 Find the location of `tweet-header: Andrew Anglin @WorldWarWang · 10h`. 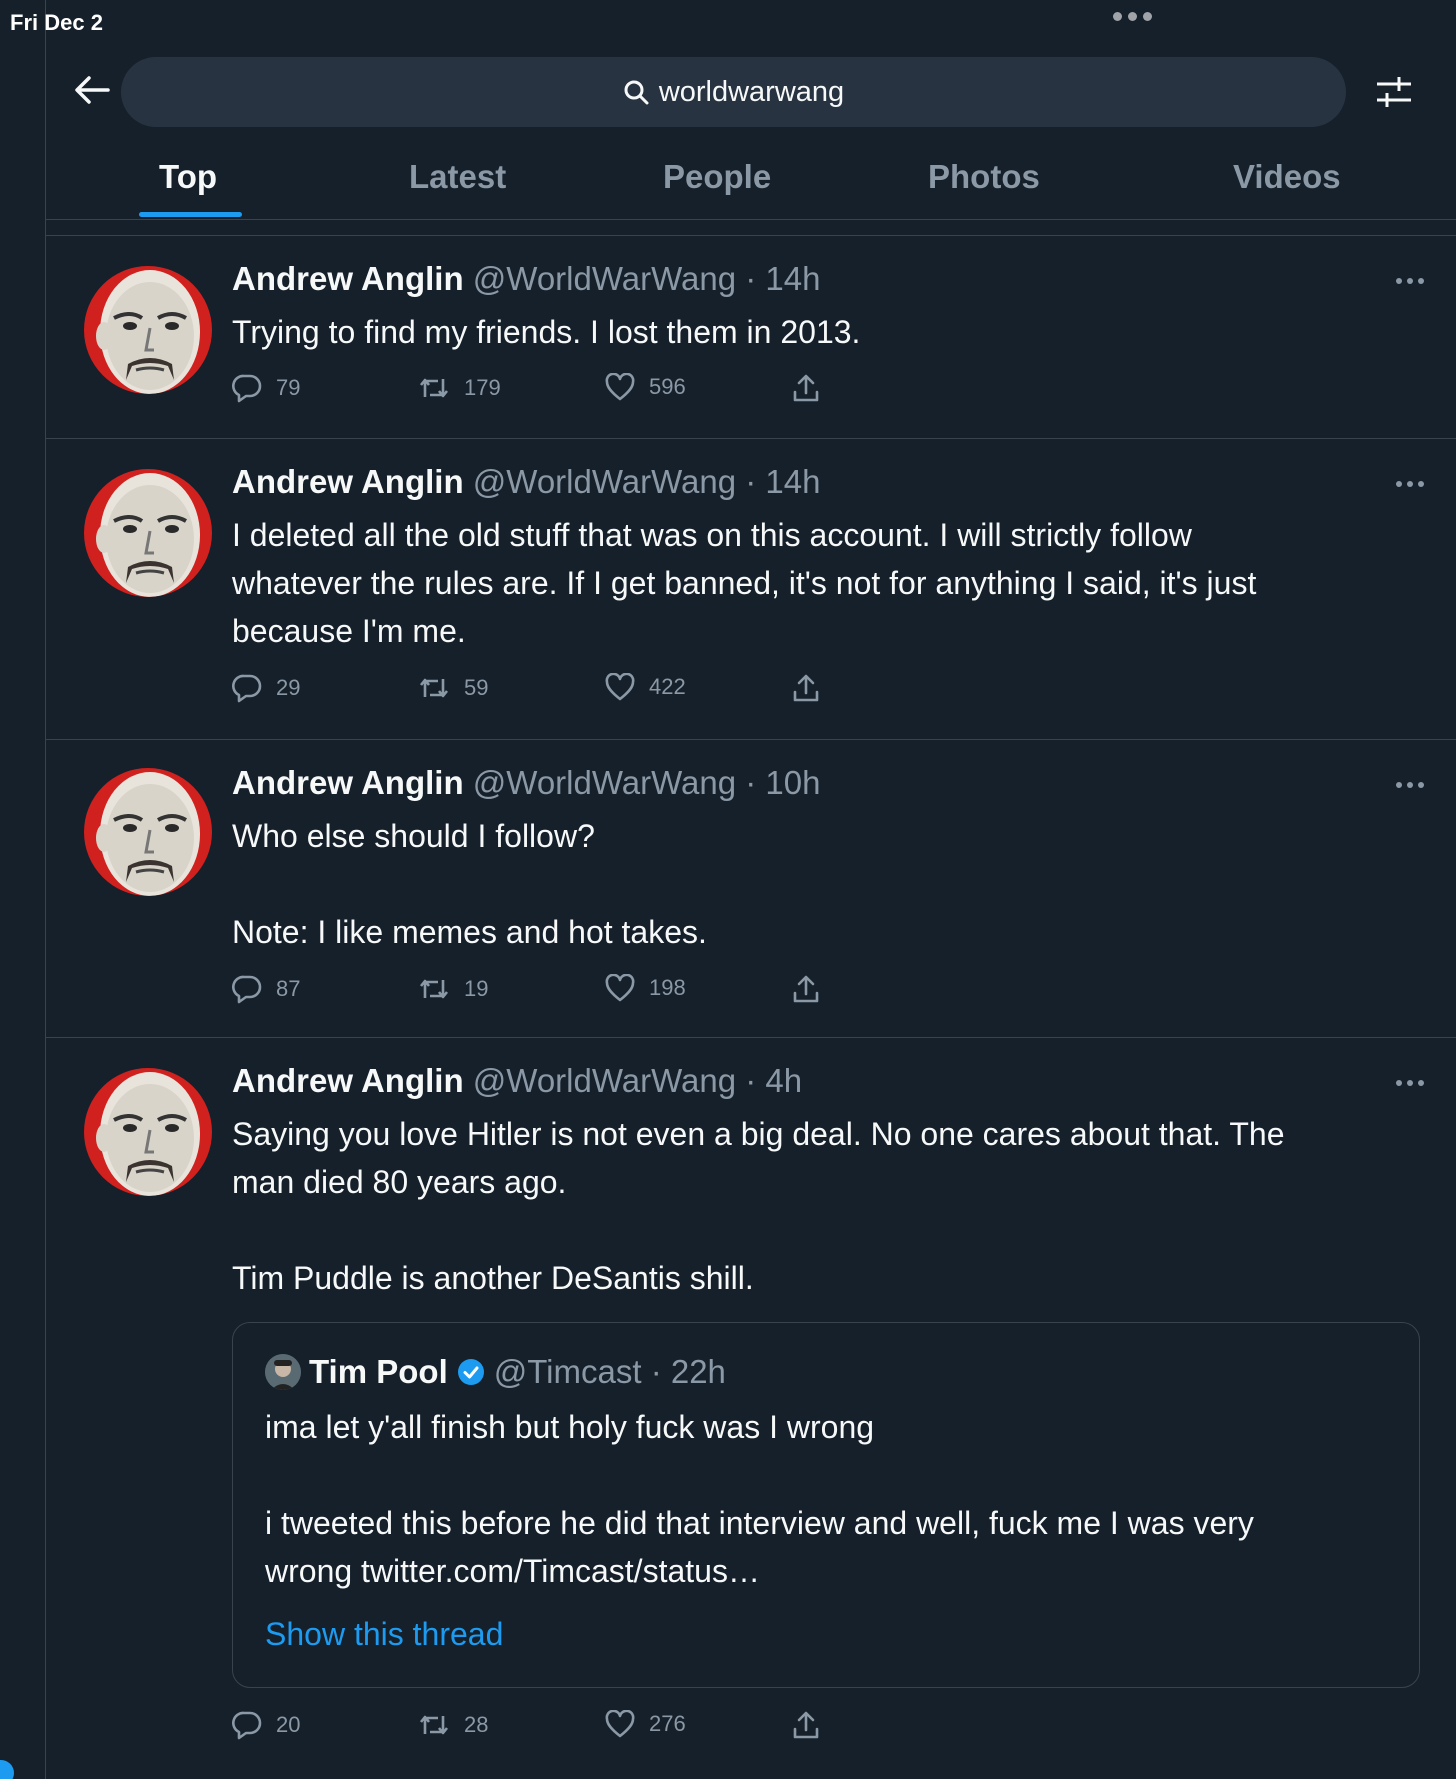

tweet-header: Andrew Anglin @WorldWarWang · 10h is located at coordinates (526, 783).